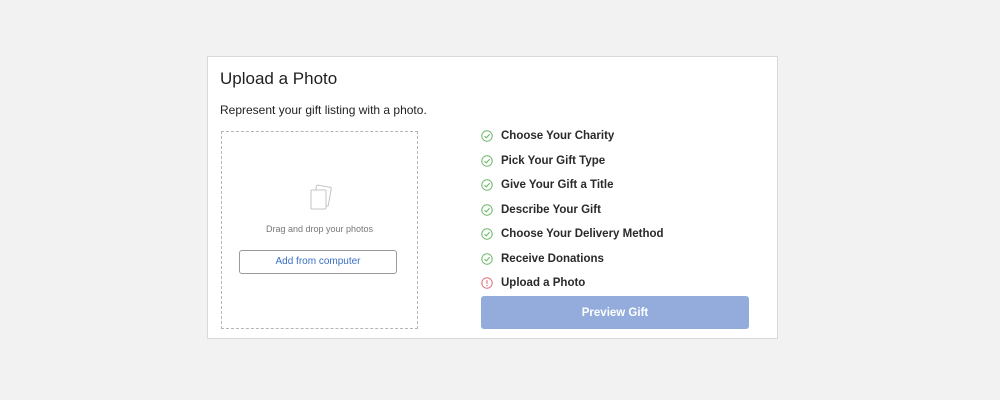 The height and width of the screenshot is (400, 1000). I want to click on step-describe-gift: Describe Your Gift, so click(572, 210).